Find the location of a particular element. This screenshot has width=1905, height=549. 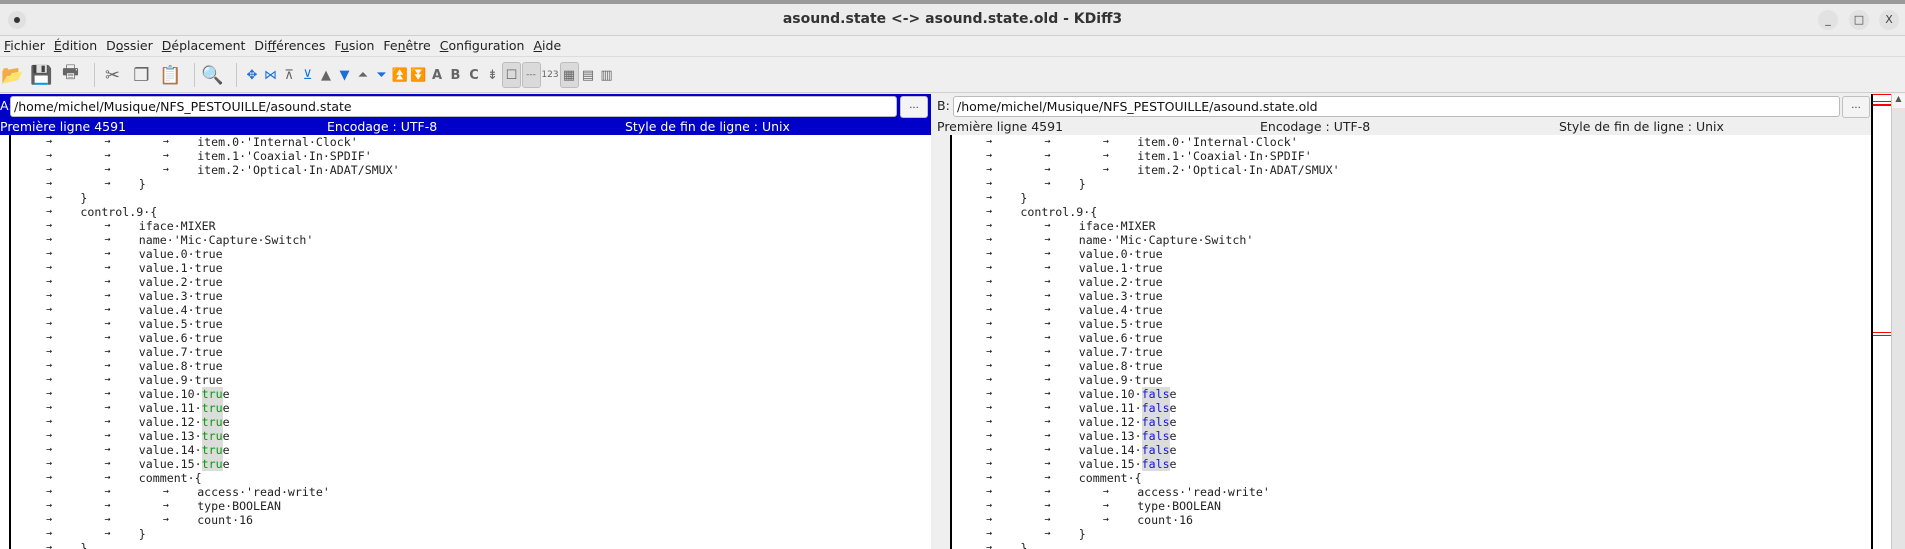

cut-icon: ✂ is located at coordinates (112, 75).